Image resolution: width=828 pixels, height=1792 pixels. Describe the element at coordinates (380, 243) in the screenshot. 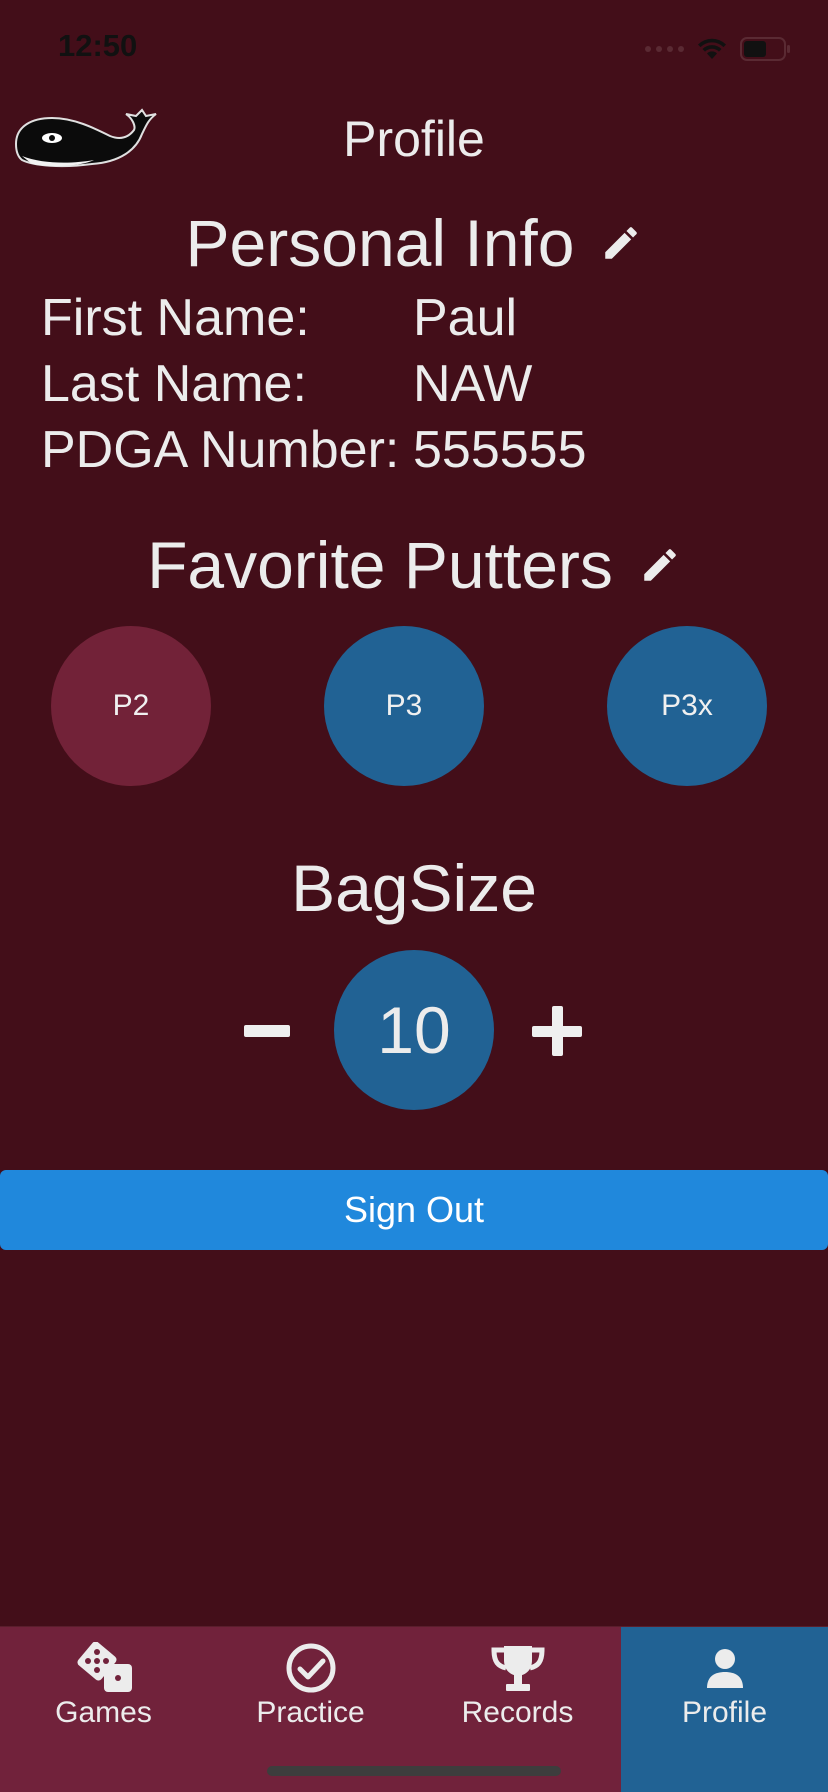

I see `personal-info-title: Personal Info` at that location.